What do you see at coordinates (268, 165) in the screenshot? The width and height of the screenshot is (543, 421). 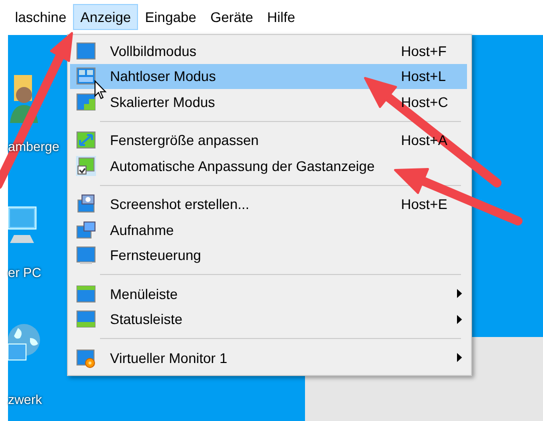 I see `menu-item: Automatische Anpassung der Gastanzeige` at bounding box center [268, 165].